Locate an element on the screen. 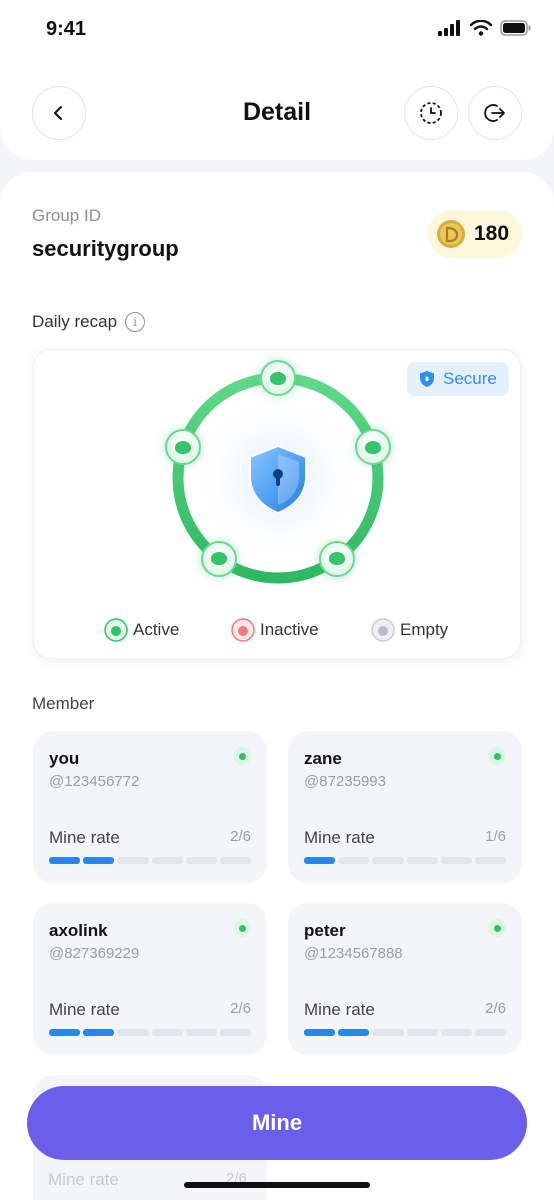 The width and height of the screenshot is (554, 1200). daily-recap-label: Daily recap is located at coordinates (75, 321).